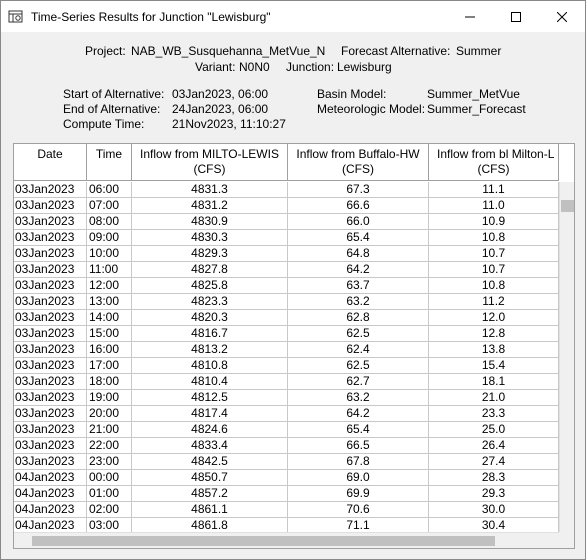 The width and height of the screenshot is (586, 560). Describe the element at coordinates (109, 270) in the screenshot. I see `time-cell: 11:00` at that location.